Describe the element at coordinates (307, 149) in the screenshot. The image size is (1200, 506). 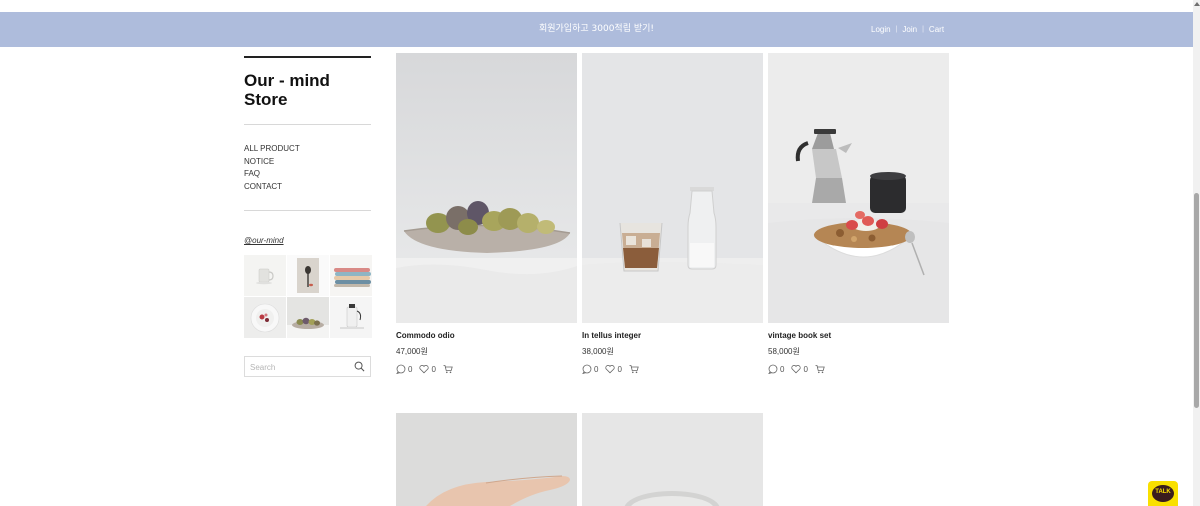
I see `nav-all-product: ALL PRODUCT` at that location.